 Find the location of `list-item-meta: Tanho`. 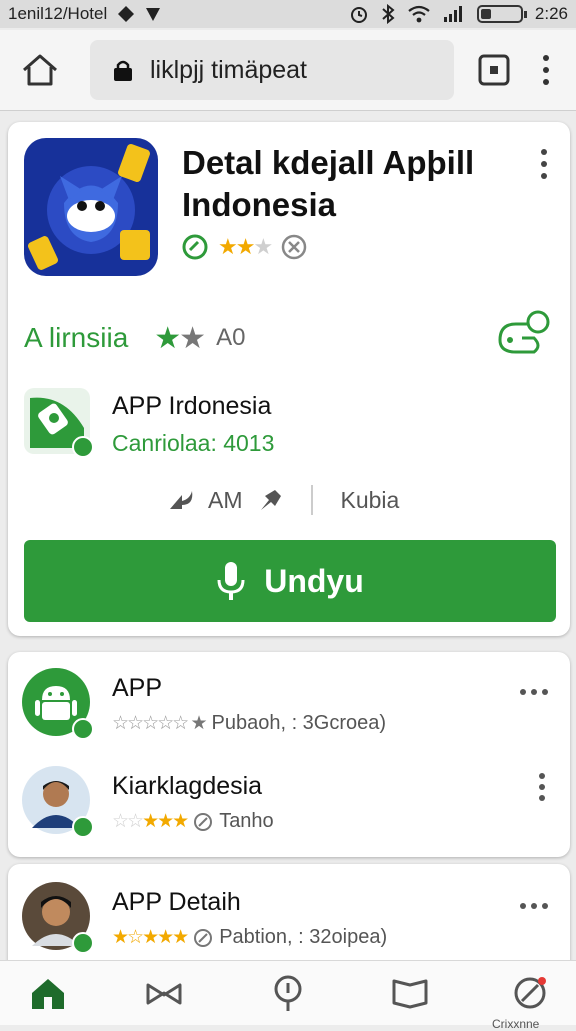

list-item-meta: Tanho is located at coordinates (246, 821).